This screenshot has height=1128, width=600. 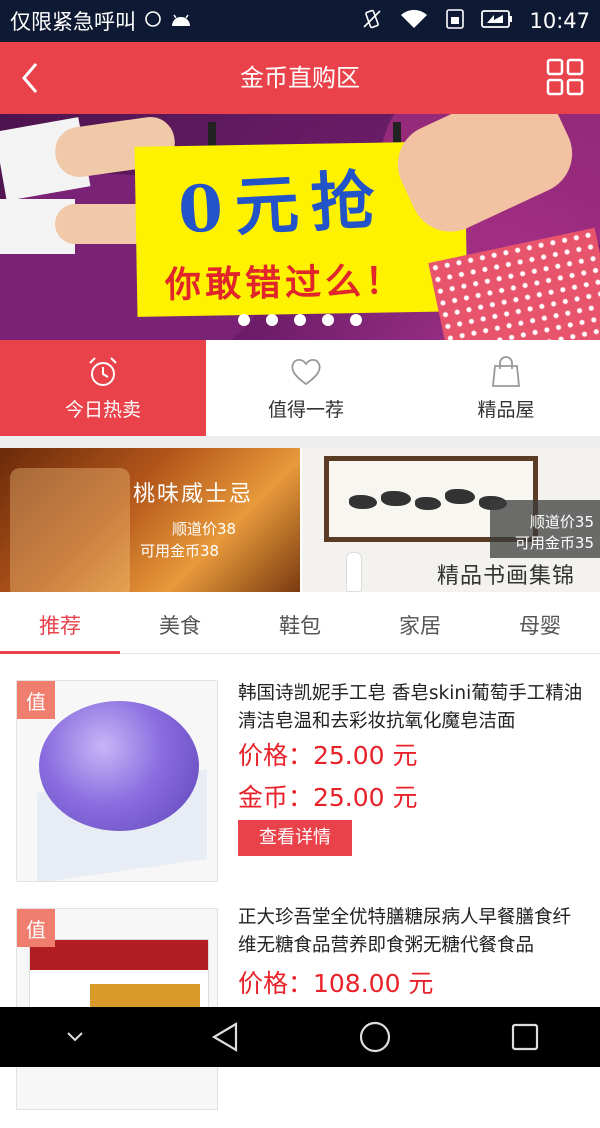 What do you see at coordinates (102, 409) in the screenshot?
I see `category-label: 今日热卖` at bounding box center [102, 409].